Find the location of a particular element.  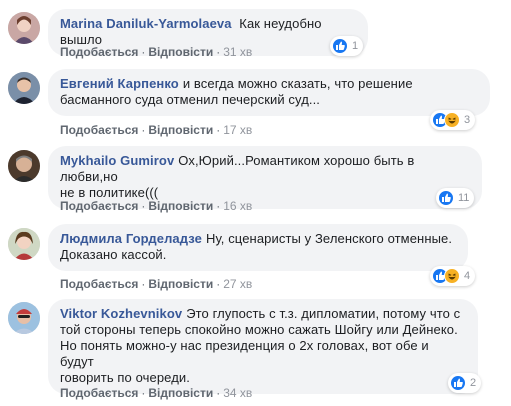

comment-text: и всегда можно сказать, что решение is located at coordinates (297, 83).